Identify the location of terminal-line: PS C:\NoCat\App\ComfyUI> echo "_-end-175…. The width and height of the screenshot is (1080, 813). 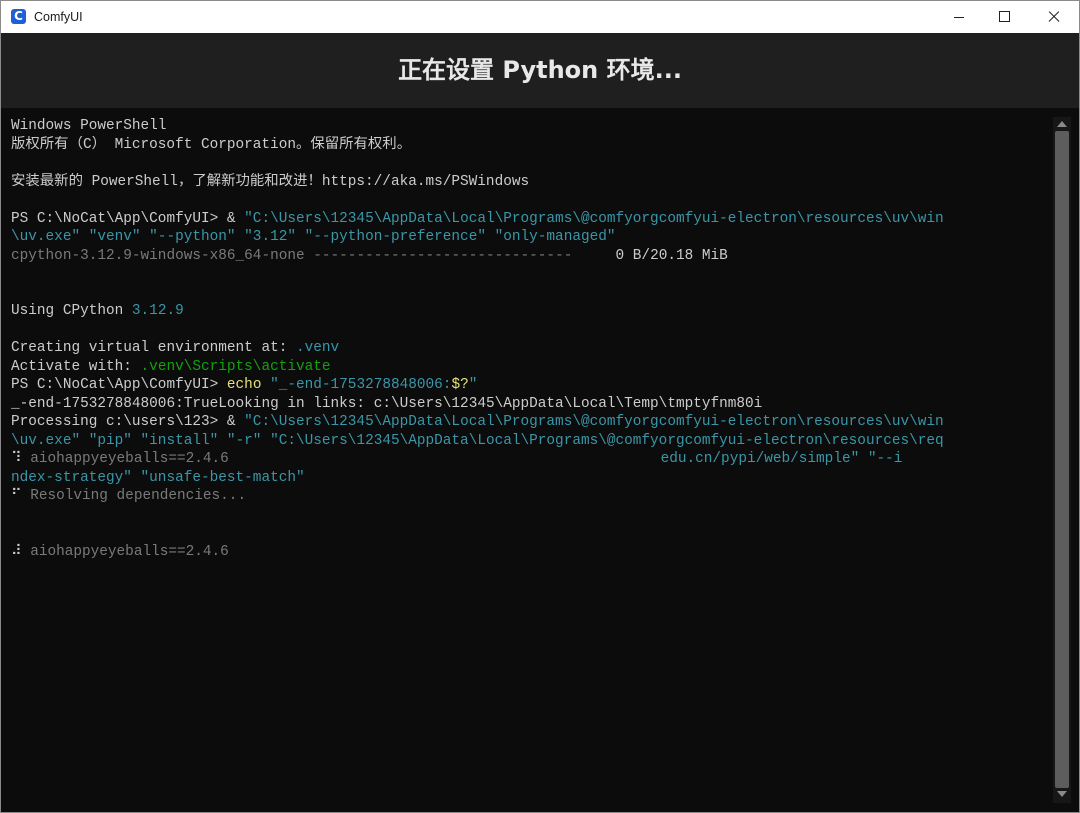
(531, 385).